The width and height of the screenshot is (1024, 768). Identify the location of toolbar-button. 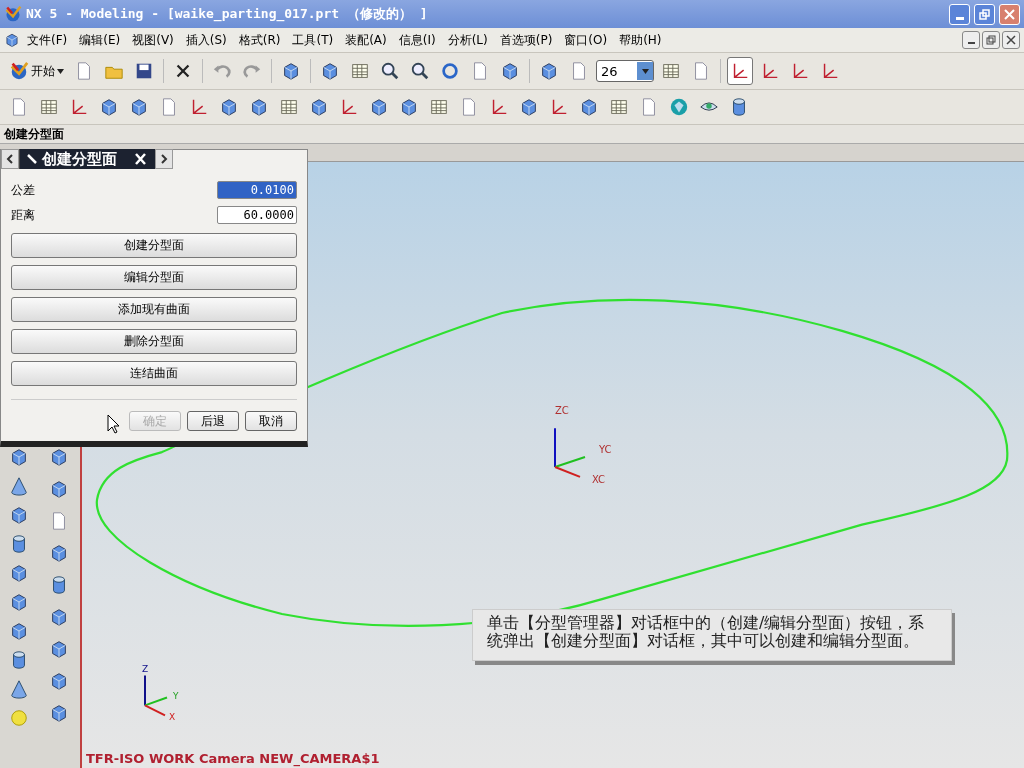
(740, 71).